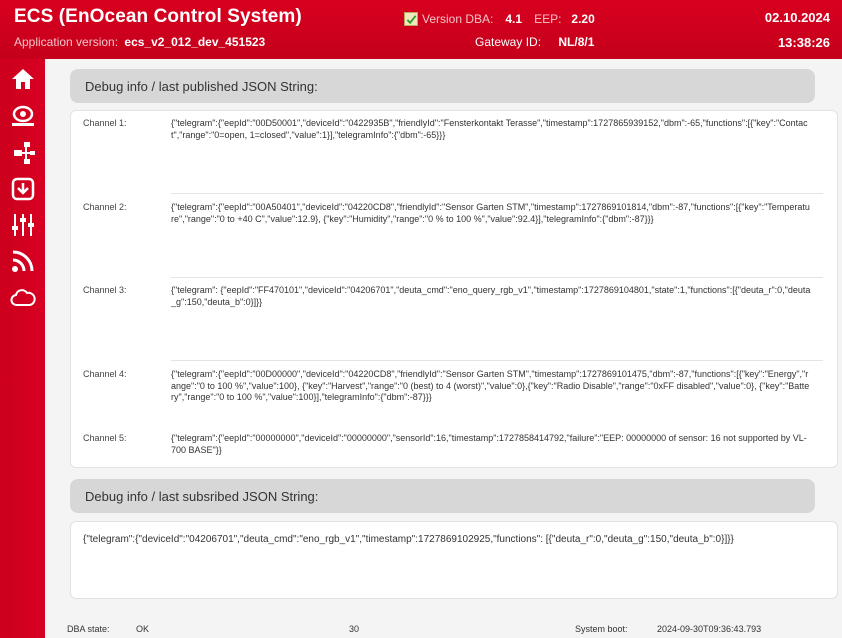 This screenshot has width=842, height=638. What do you see at coordinates (508, 42) in the screenshot?
I see `gateway-label: Gateway ID:` at bounding box center [508, 42].